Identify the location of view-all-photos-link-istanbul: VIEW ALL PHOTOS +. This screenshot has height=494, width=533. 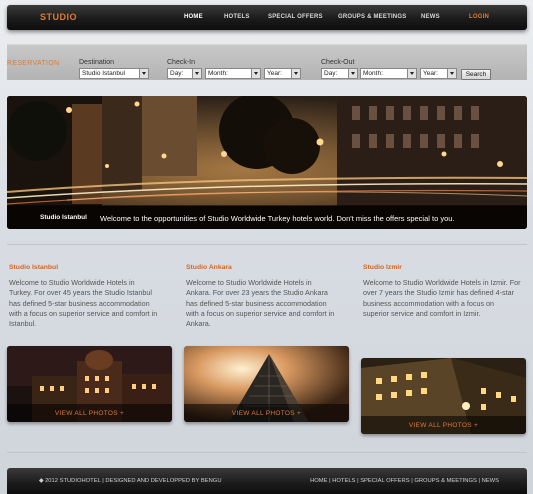
(89, 413).